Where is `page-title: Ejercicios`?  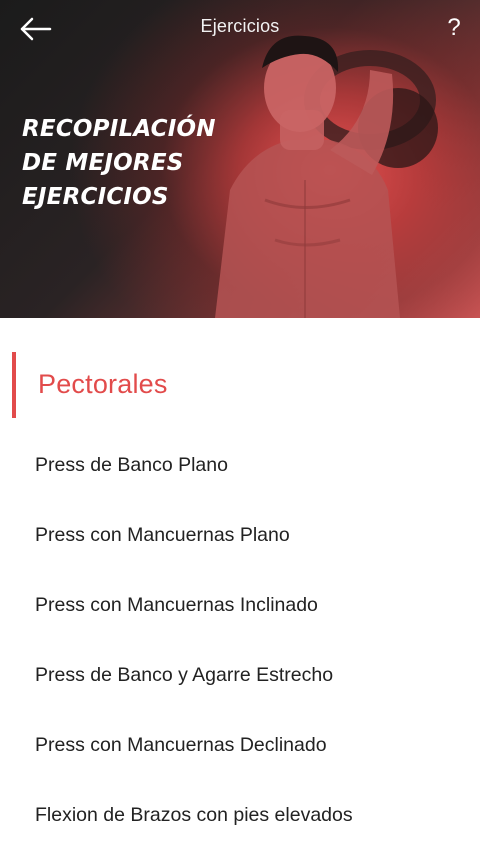
page-title: Ejercicios is located at coordinates (240, 26).